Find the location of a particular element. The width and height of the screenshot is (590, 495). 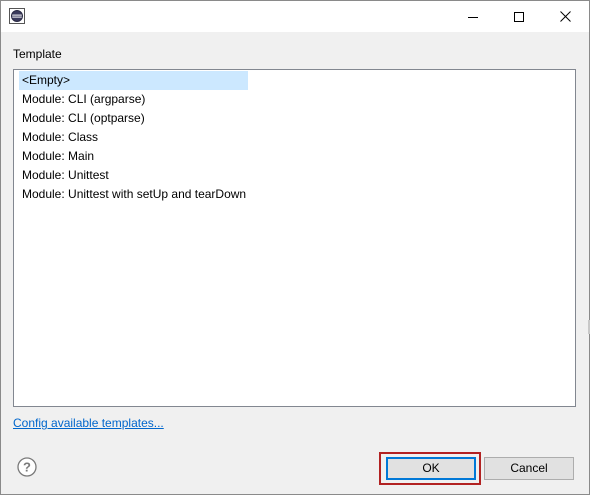

ok-button: OK is located at coordinates (431, 468).